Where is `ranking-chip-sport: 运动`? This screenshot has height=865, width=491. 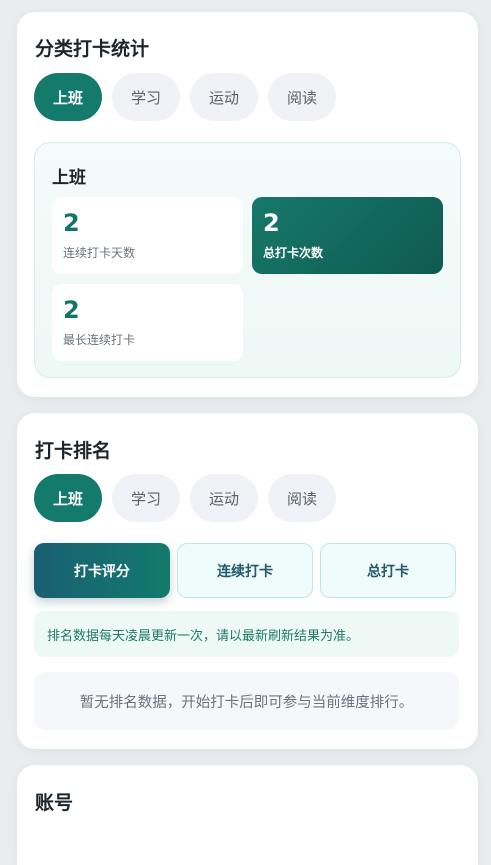
ranking-chip-sport: 运动 is located at coordinates (224, 498).